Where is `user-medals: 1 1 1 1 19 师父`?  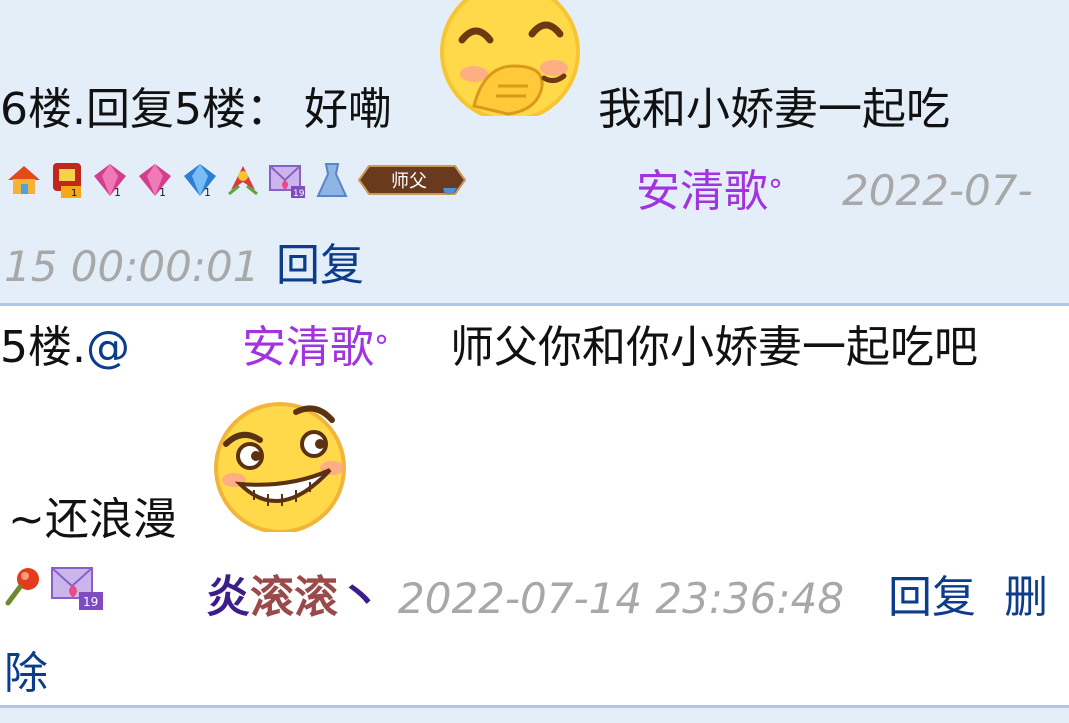 user-medals: 1 1 1 1 19 师父 is located at coordinates (235, 184).